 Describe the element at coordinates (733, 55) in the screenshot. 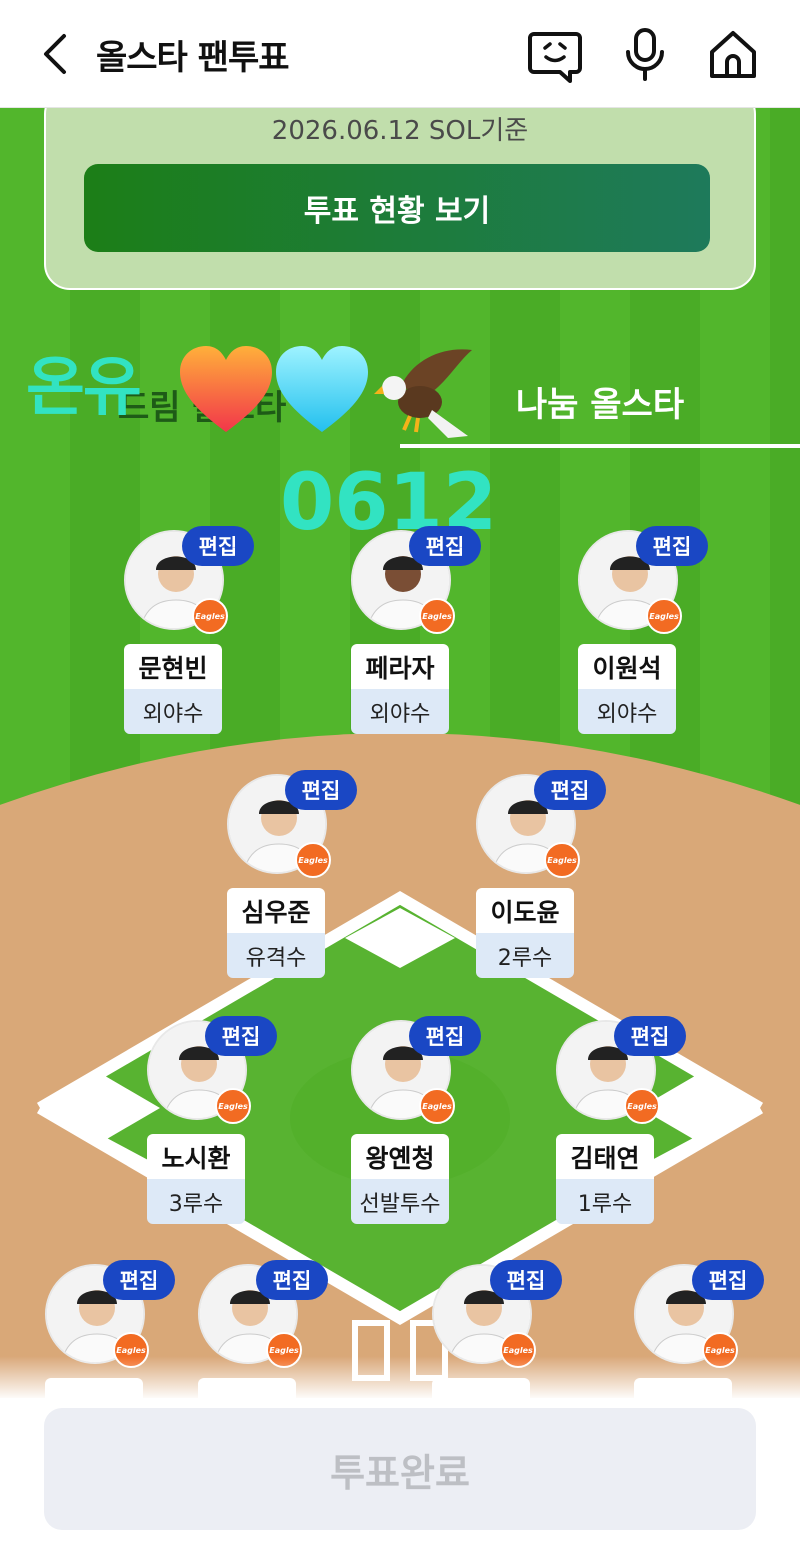

I see `home-icon` at that location.